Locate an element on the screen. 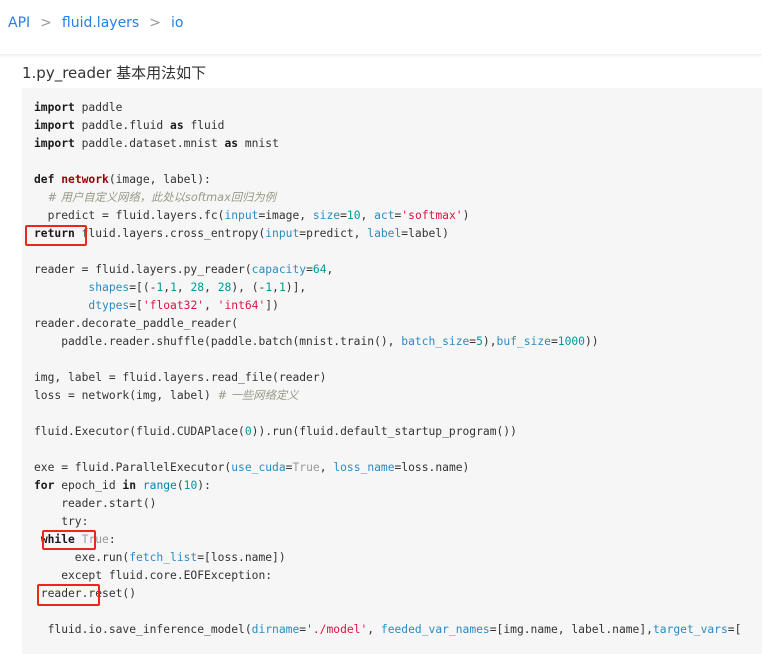 The width and height of the screenshot is (762, 654). code-token: reader.decorate_paddle_reader( is located at coordinates (136, 323).